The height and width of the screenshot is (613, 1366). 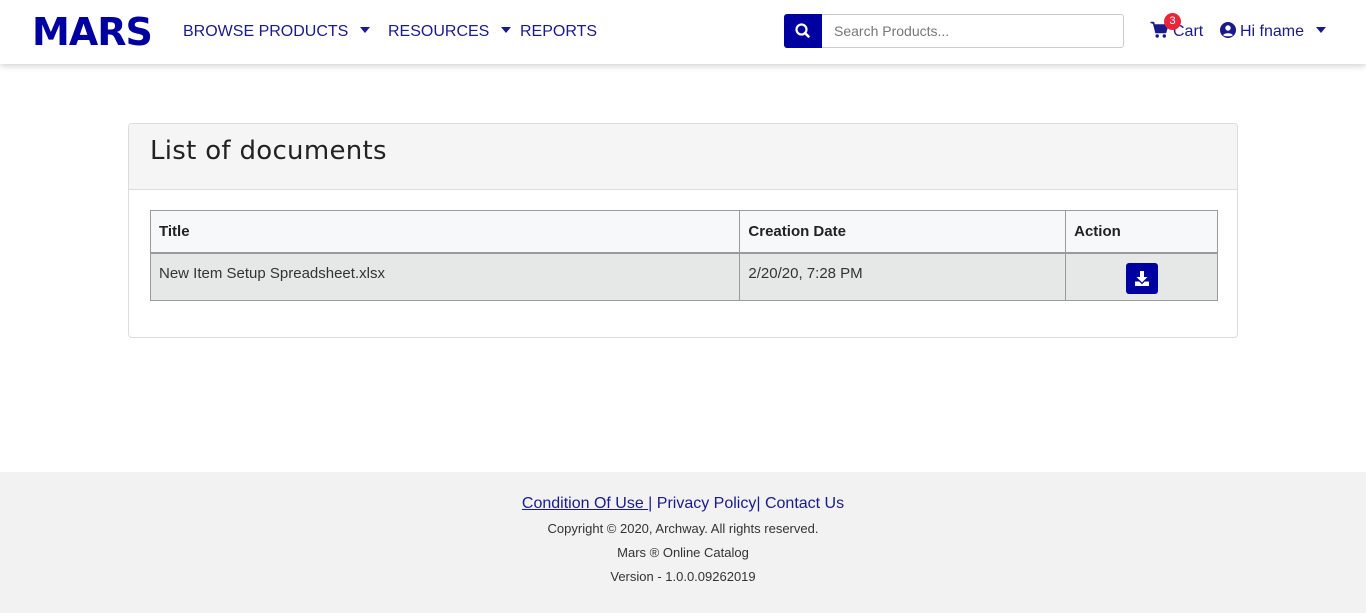 I want to click on version-text: Version - 1.0.0.09262019, so click(x=683, y=576).